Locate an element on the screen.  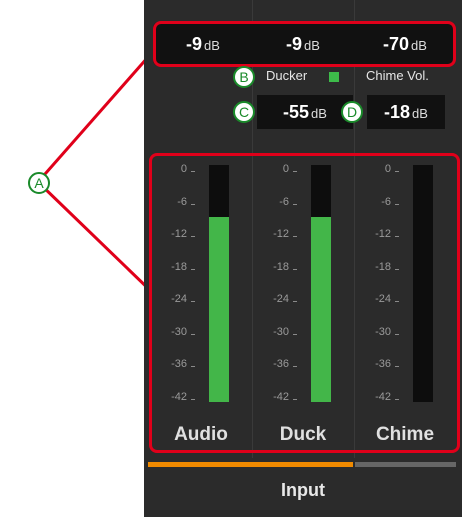
callout-c: C is located at coordinates (244, 112).